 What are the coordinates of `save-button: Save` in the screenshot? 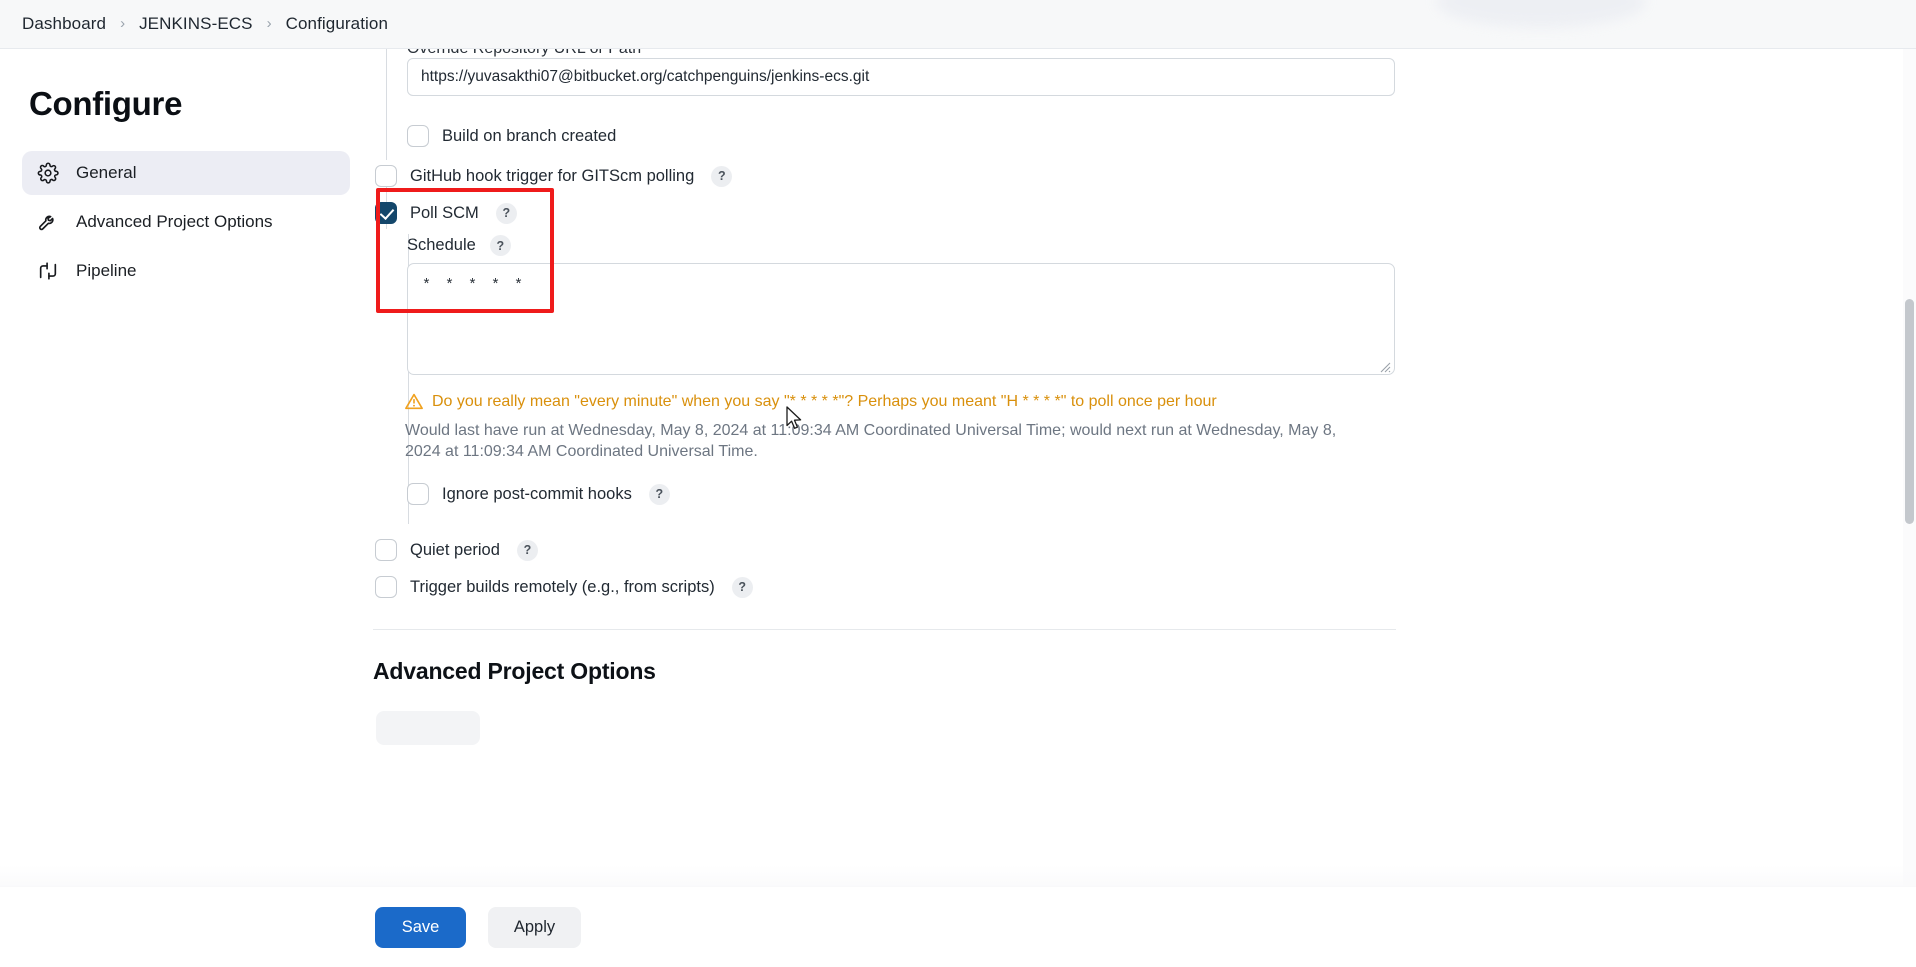 It's located at (420, 927).